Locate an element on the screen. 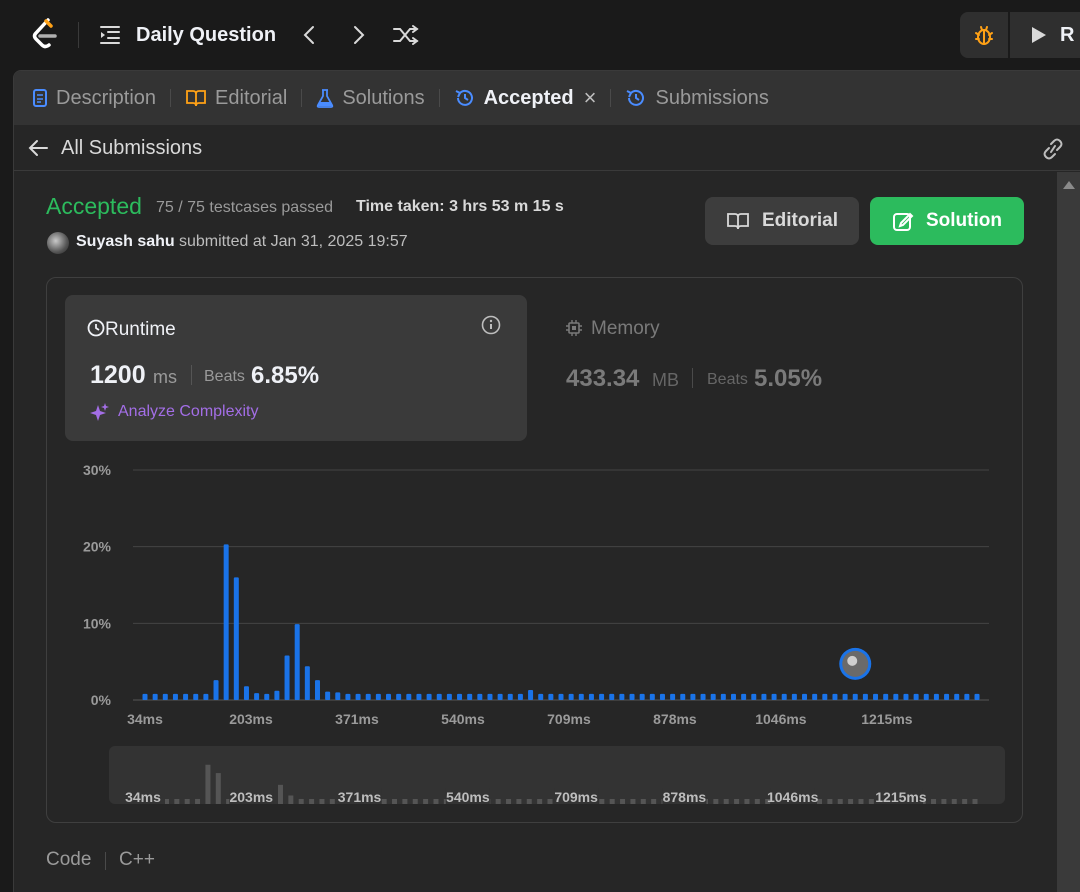 The height and width of the screenshot is (892, 1080). chevron-left-icon is located at coordinates (309, 35).